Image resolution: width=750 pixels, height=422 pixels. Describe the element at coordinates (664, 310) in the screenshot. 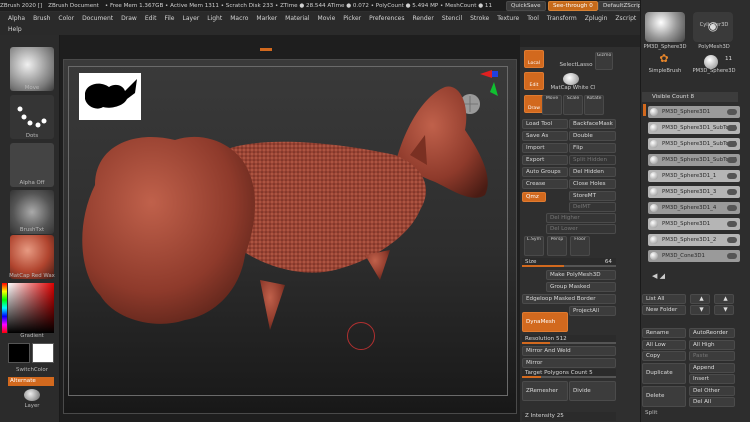

I see `new-folder-button: New Folder` at that location.